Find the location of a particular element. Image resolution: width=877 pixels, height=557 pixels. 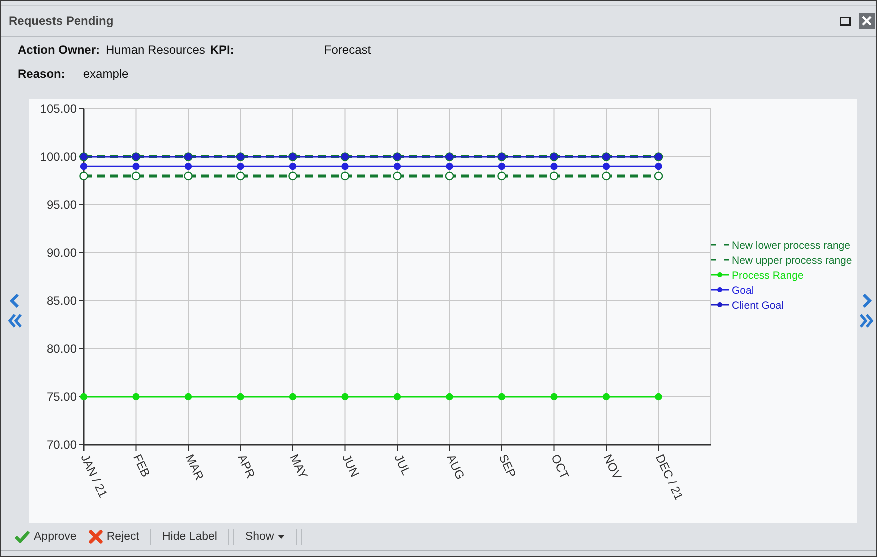

field-value: example is located at coordinates (106, 74).